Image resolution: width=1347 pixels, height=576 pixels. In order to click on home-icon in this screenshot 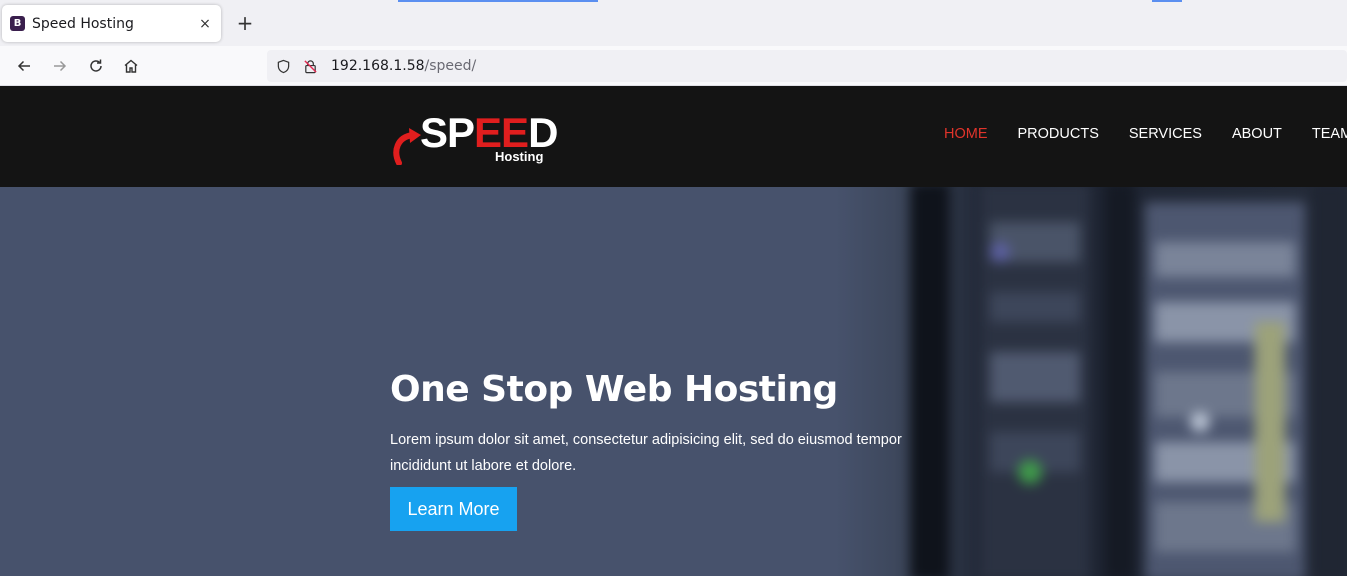, I will do `click(131, 66)`.